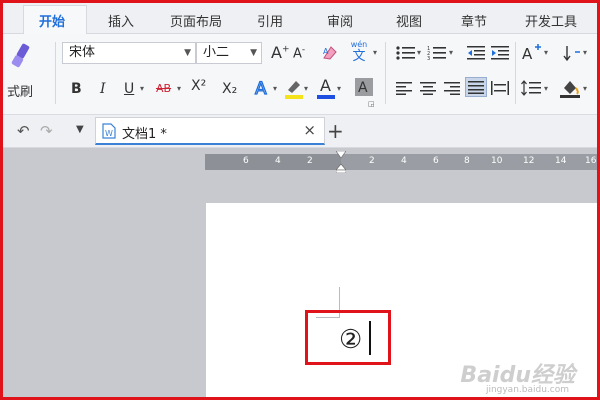  I want to click on document-icon: W, so click(109, 133).